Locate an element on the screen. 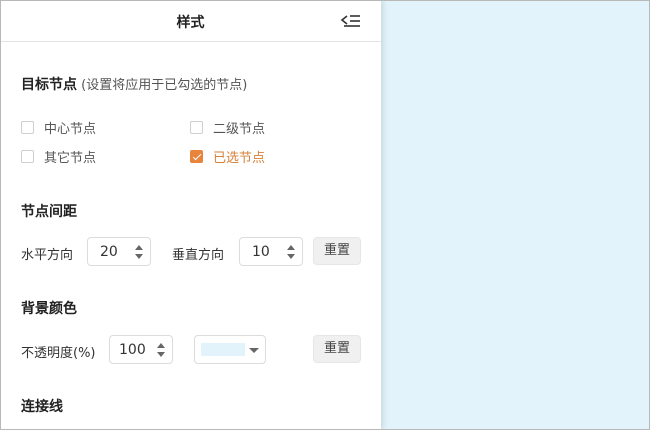  spacing-reset-button: 重置 is located at coordinates (337, 251).